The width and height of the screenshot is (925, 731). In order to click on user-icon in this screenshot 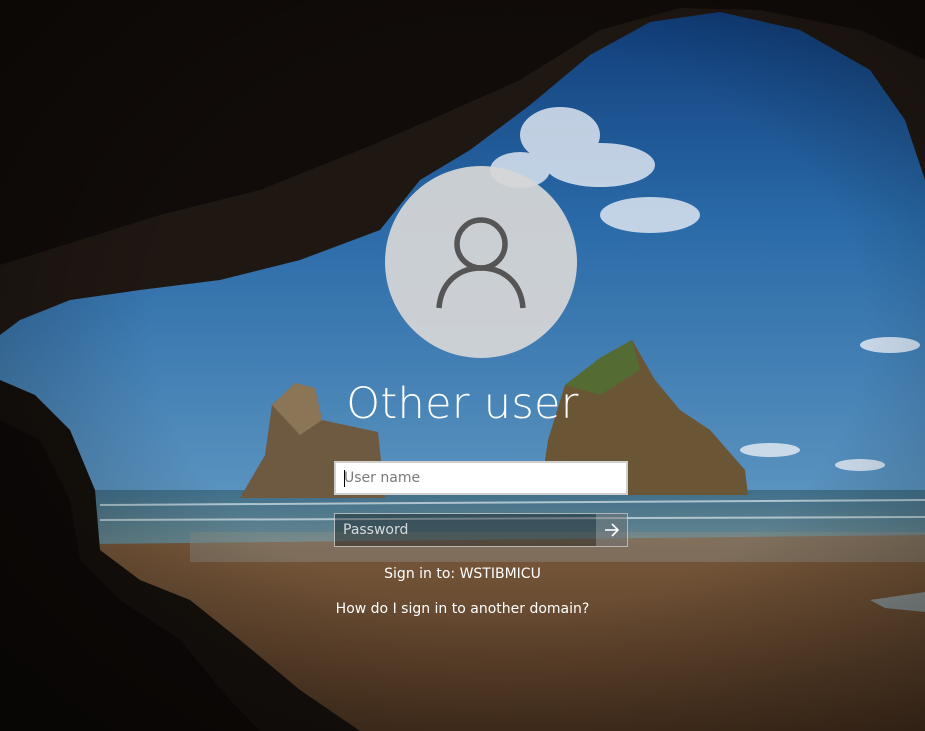, I will do `click(481, 263)`.